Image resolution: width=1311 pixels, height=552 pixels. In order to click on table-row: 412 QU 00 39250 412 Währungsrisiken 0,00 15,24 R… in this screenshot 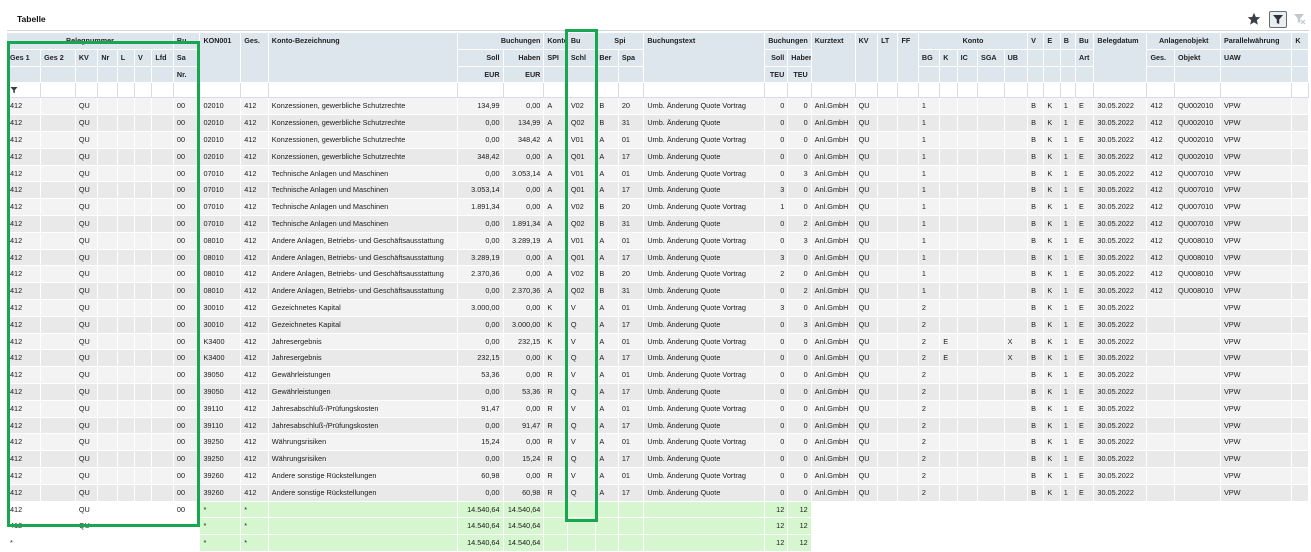, I will do `click(658, 459)`.